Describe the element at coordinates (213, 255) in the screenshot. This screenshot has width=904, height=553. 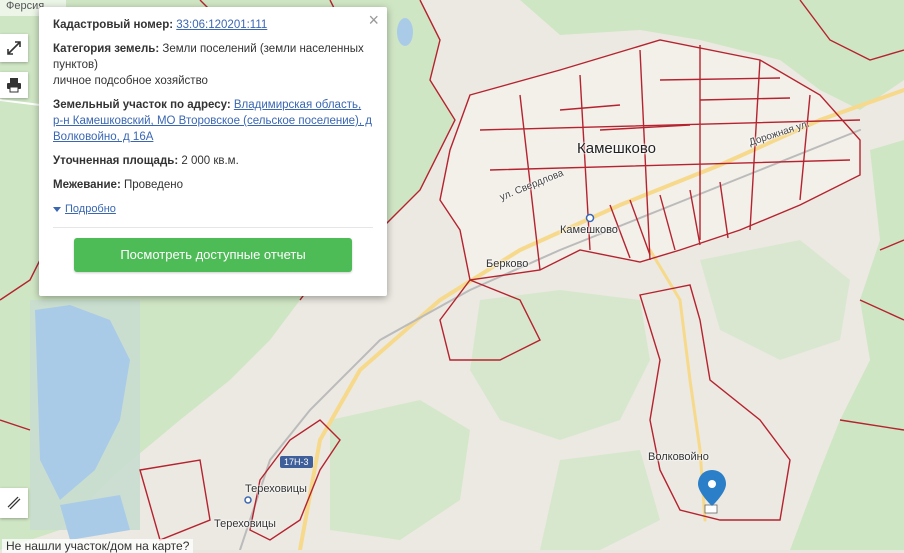
I see `view-reports-button: Посмотреть доступные отчеты` at that location.